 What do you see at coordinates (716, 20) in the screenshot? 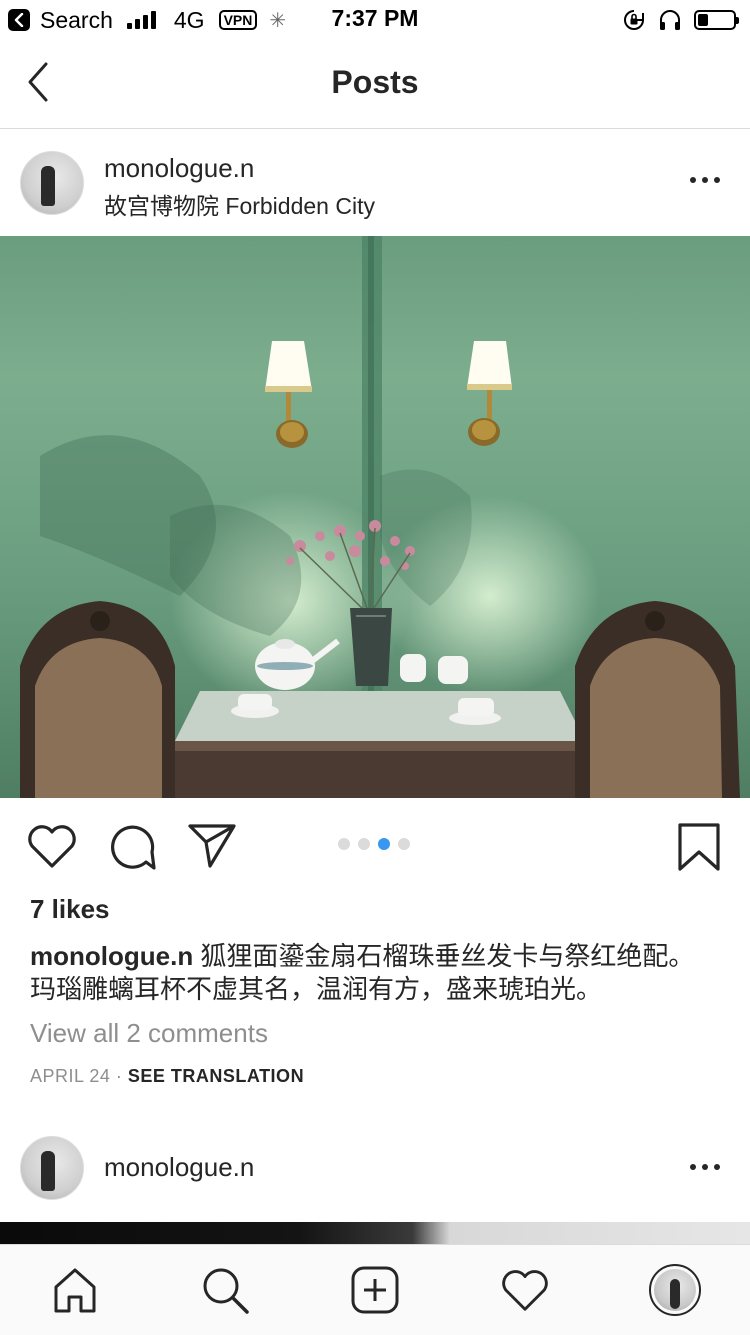
I see `battery-icon` at bounding box center [716, 20].